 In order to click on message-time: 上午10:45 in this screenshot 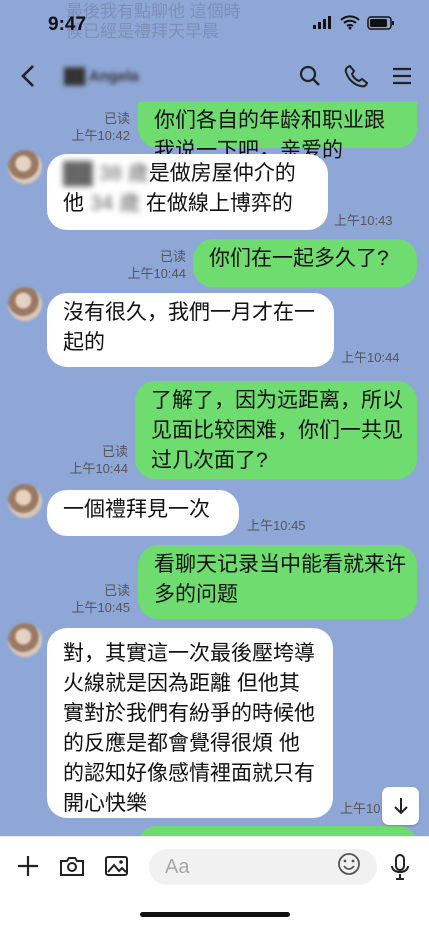, I will do `click(276, 525)`.